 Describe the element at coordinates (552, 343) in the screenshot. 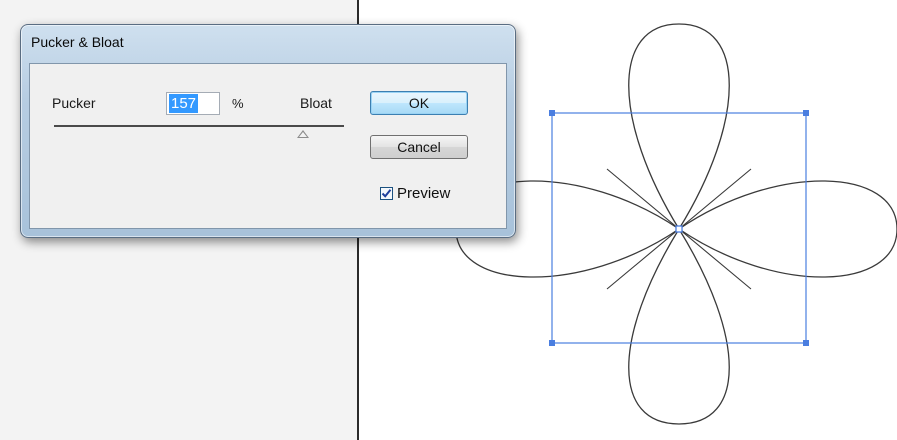

I see `handle-bottom-left` at that location.